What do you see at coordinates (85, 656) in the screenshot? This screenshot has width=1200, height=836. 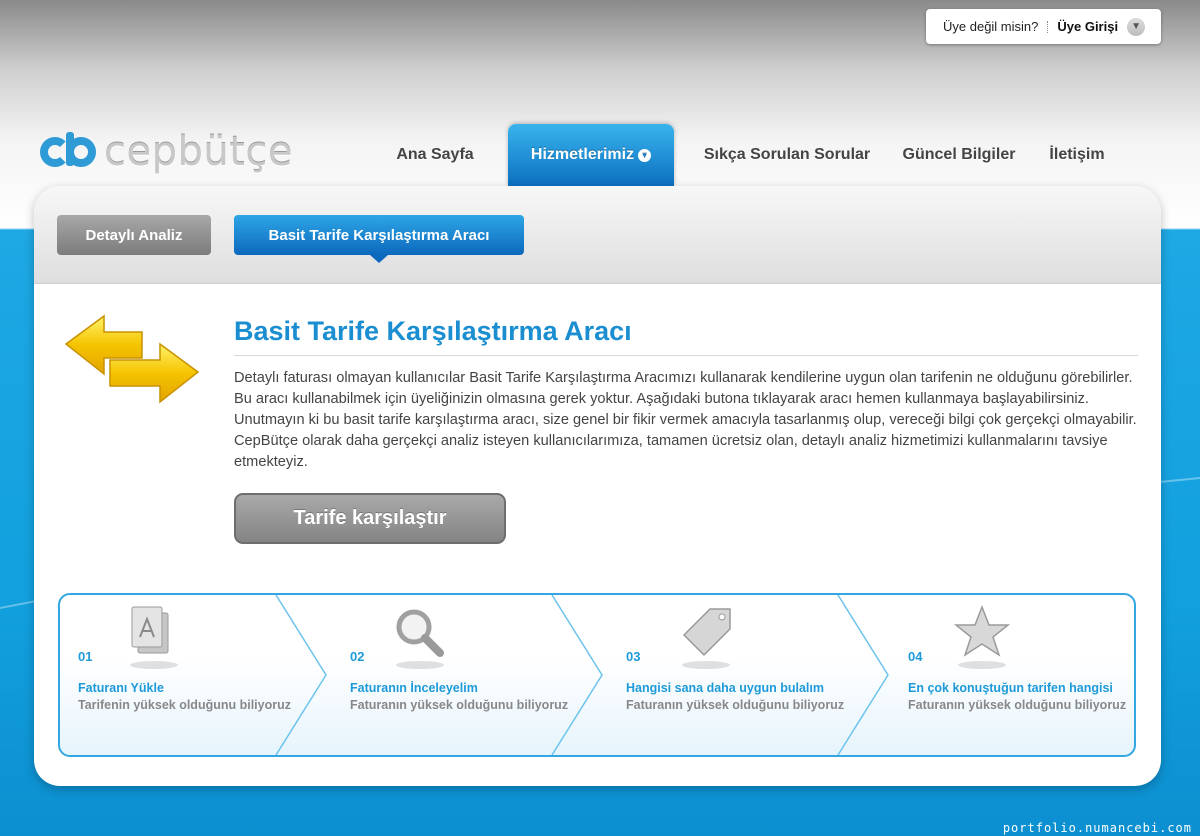 I see `step-number: 01` at bounding box center [85, 656].